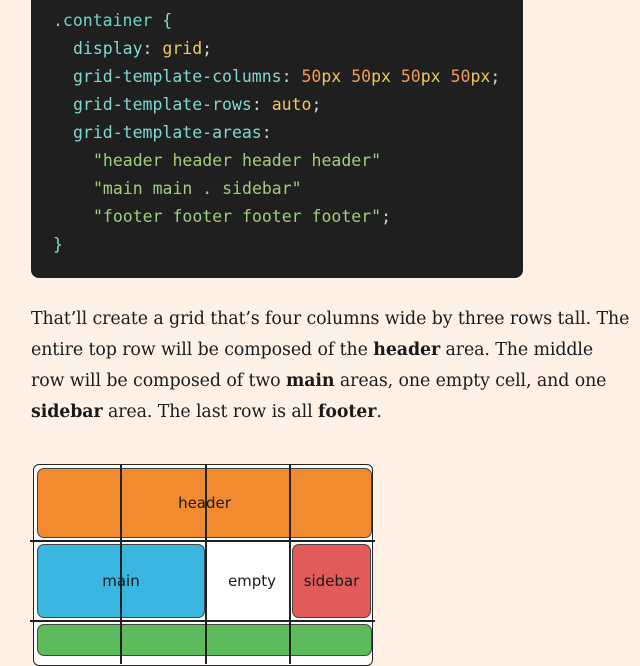 Image resolution: width=640 pixels, height=666 pixels. What do you see at coordinates (331, 76) in the screenshot?
I see `code-col-unit-1: px` at bounding box center [331, 76].